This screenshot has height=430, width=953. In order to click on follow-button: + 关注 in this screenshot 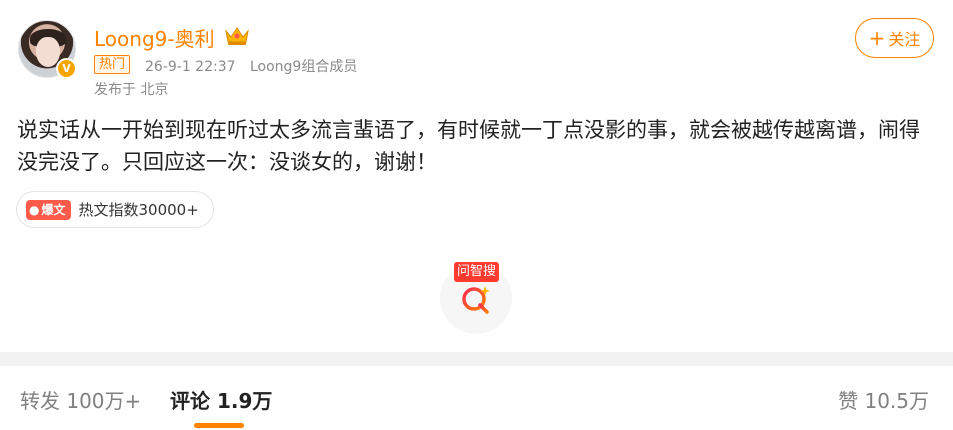, I will do `click(894, 38)`.